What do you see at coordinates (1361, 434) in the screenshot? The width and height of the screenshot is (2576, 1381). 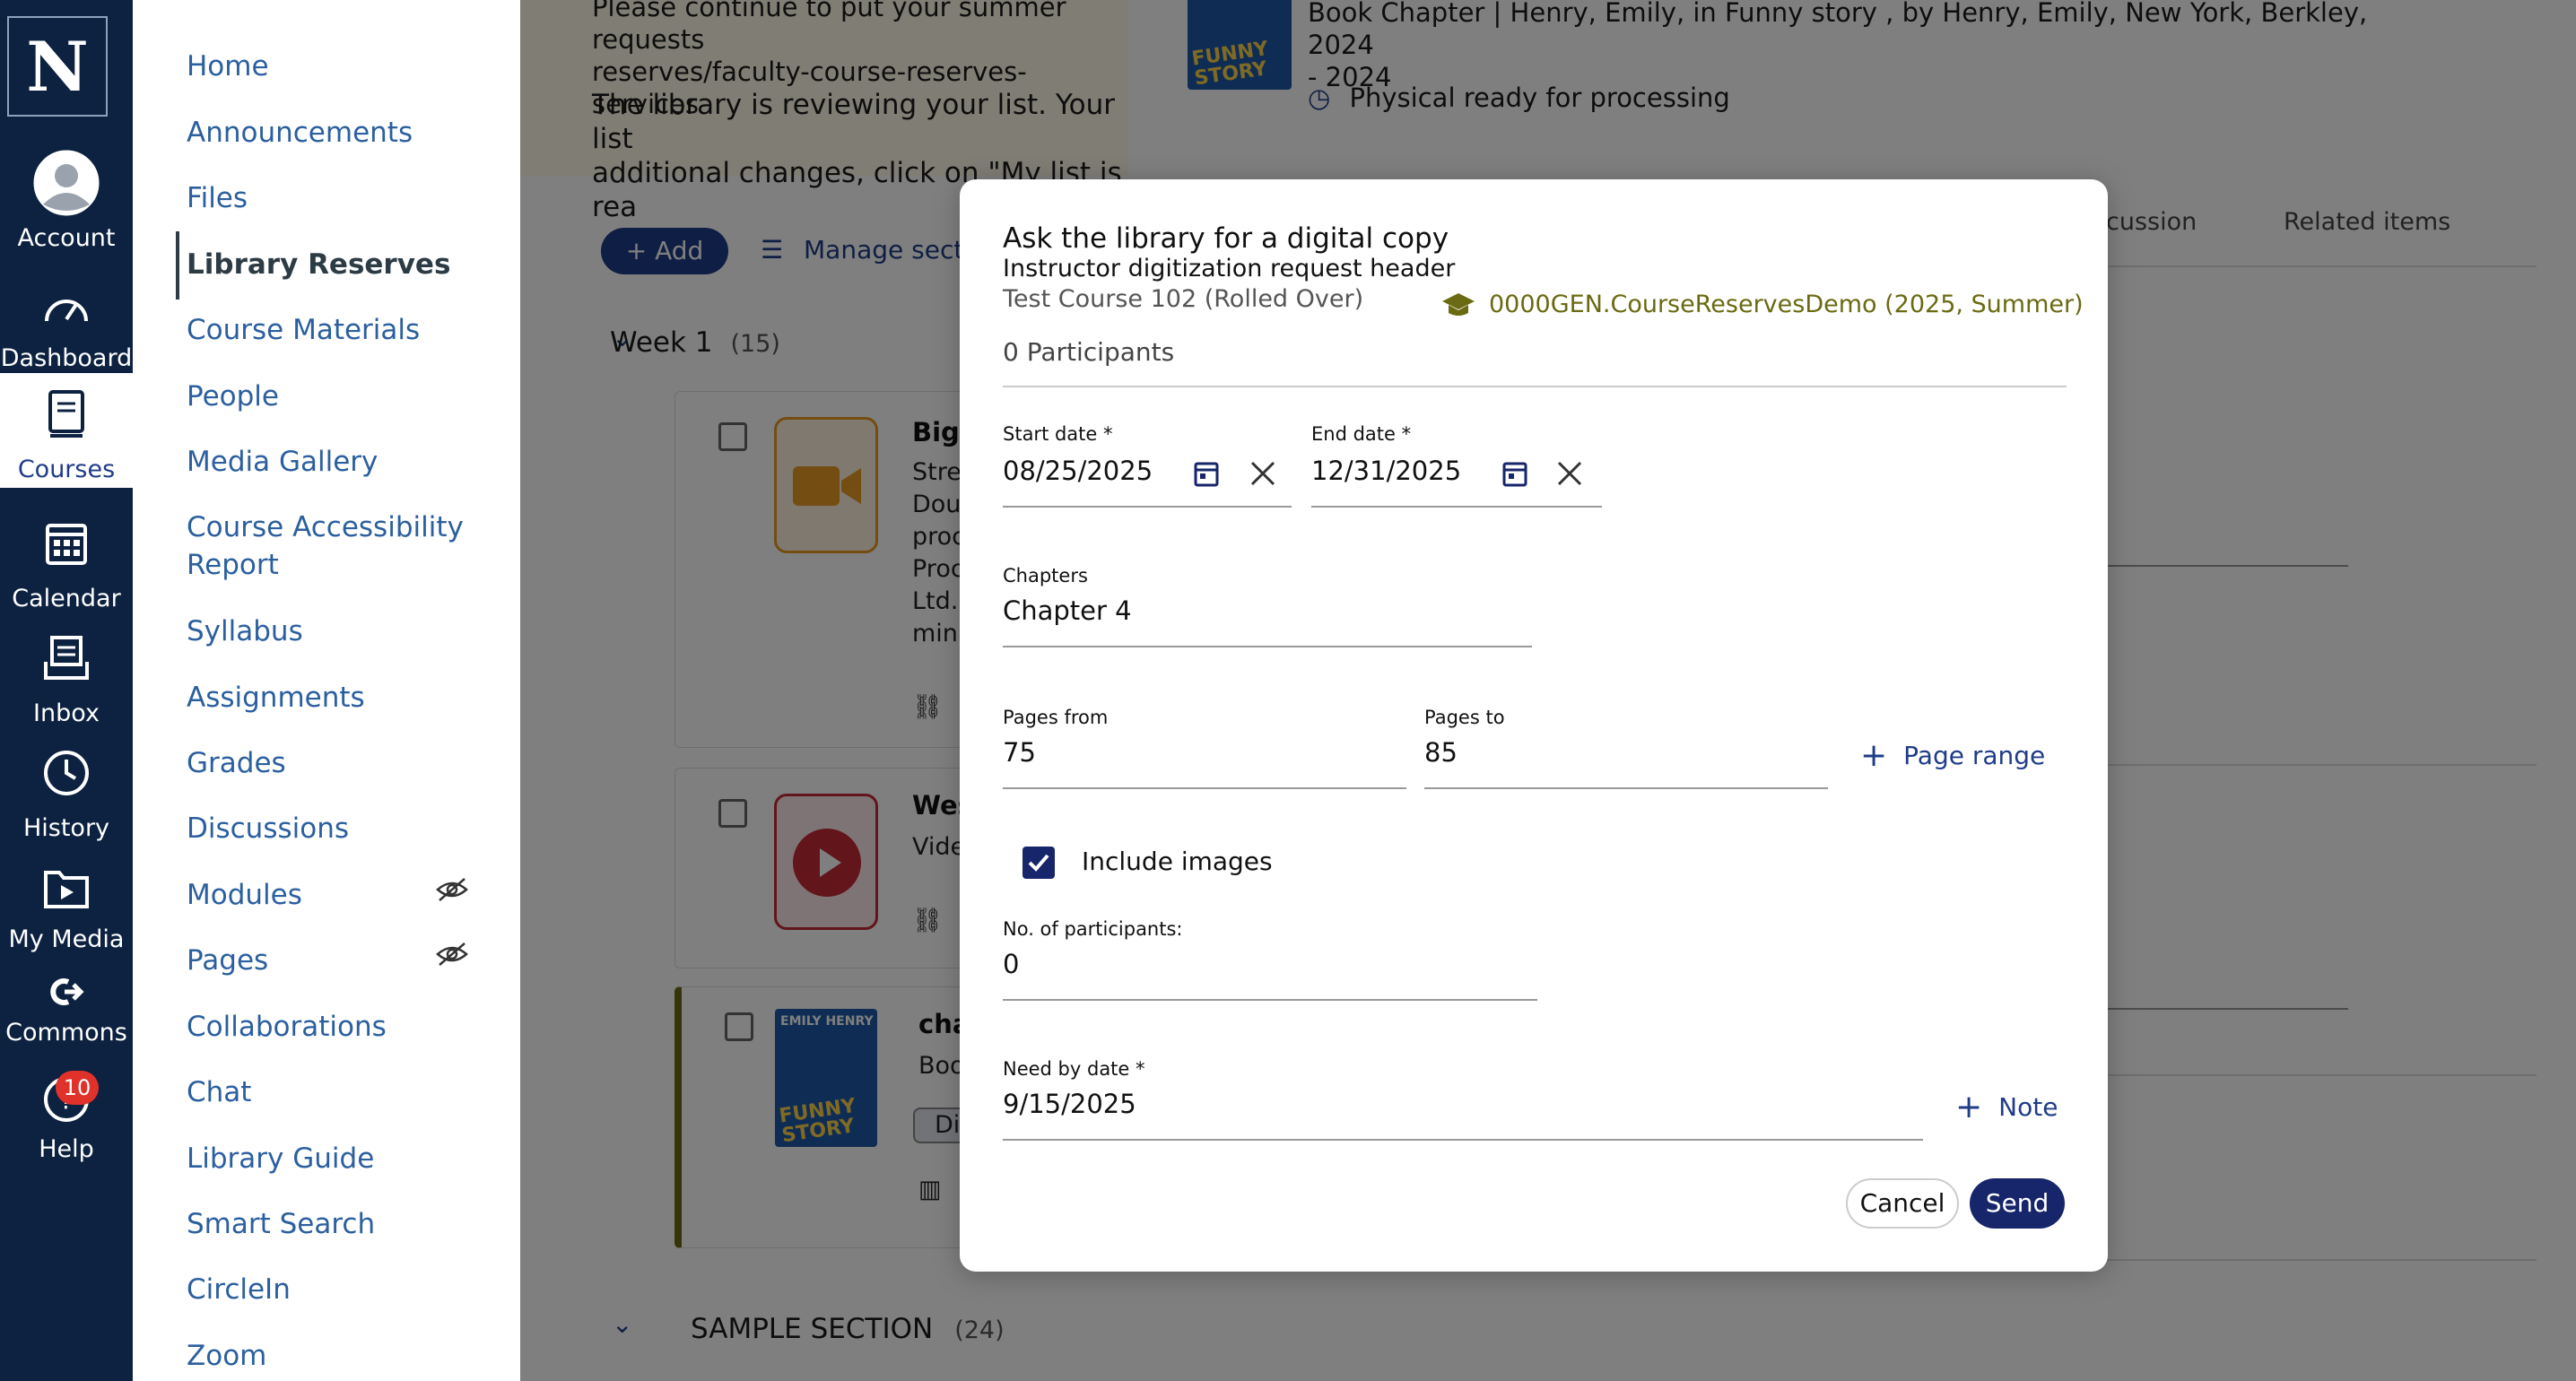 I see `end-date-label: End date *` at bounding box center [1361, 434].